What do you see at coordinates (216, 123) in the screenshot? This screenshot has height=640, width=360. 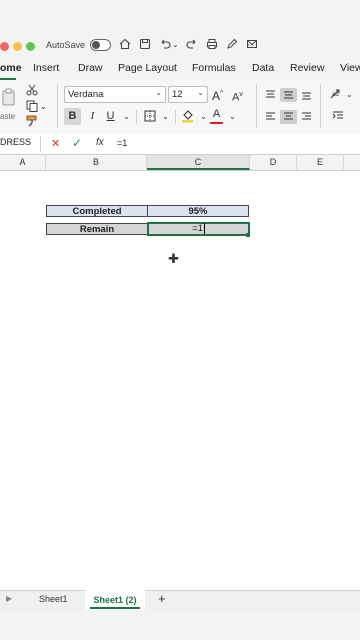 I see `font-color-swatch` at bounding box center [216, 123].